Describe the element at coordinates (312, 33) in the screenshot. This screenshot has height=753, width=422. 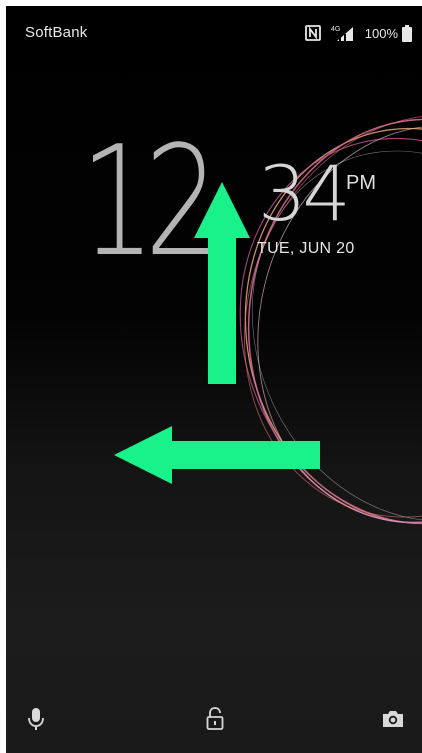
I see `nfc-icon` at that location.